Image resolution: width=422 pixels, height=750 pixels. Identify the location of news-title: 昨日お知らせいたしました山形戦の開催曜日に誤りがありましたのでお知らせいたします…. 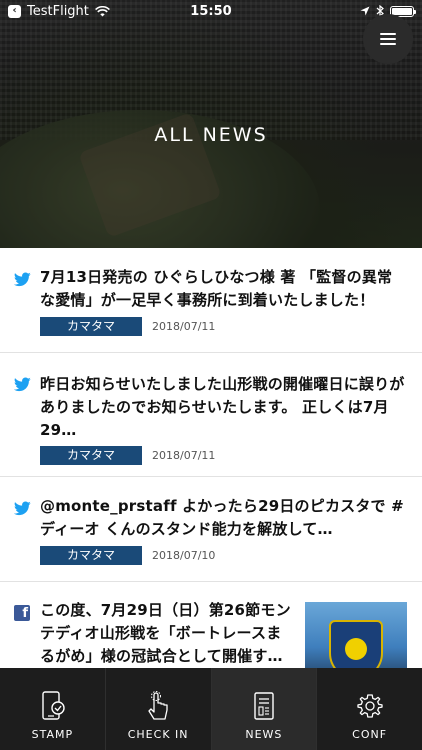
(222, 407).